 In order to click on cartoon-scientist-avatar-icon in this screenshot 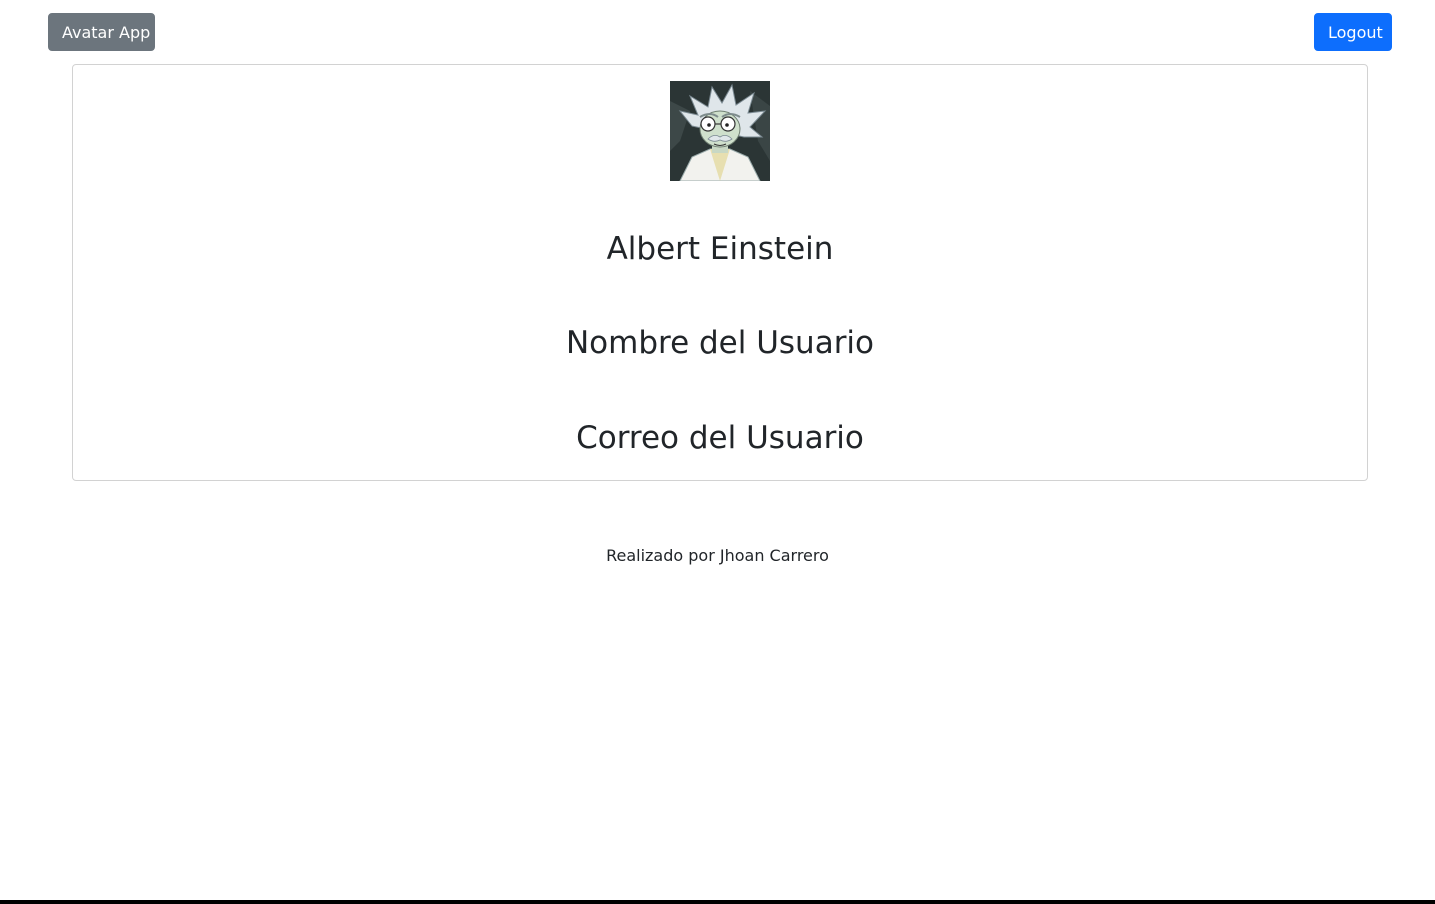, I will do `click(720, 131)`.